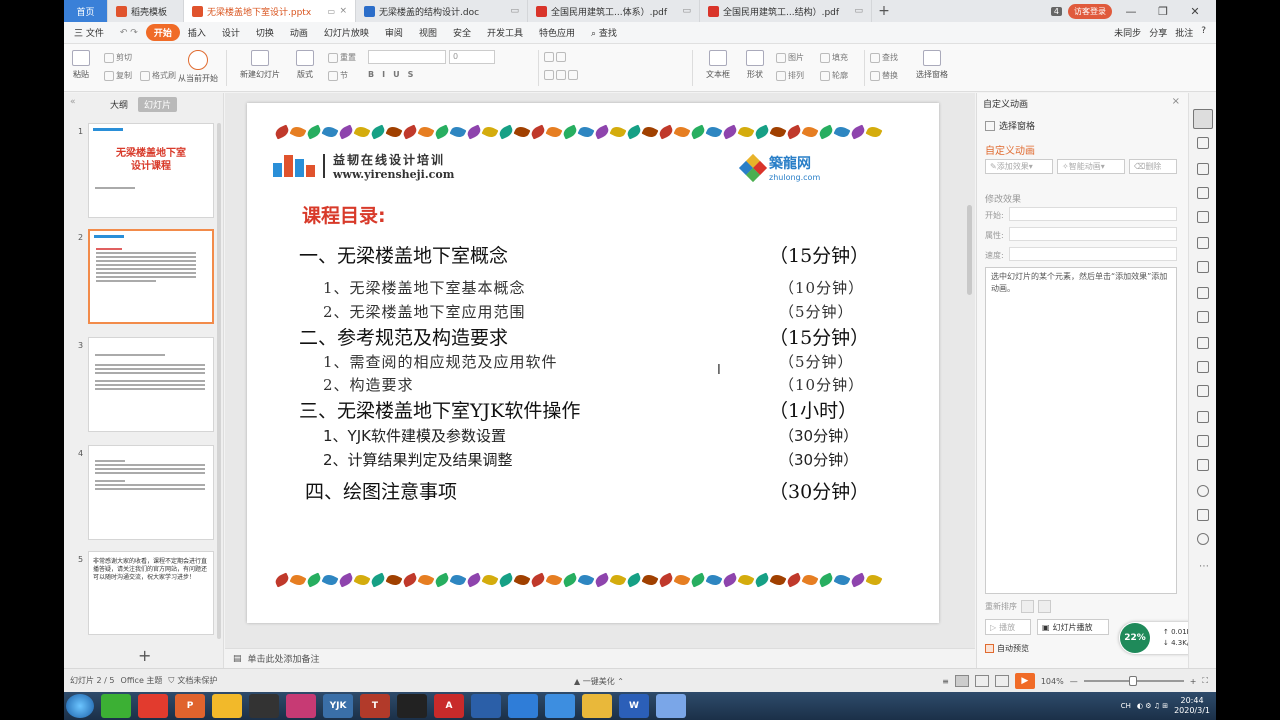 The height and width of the screenshot is (720, 1280). I want to click on shape-icon, so click(1203, 169).